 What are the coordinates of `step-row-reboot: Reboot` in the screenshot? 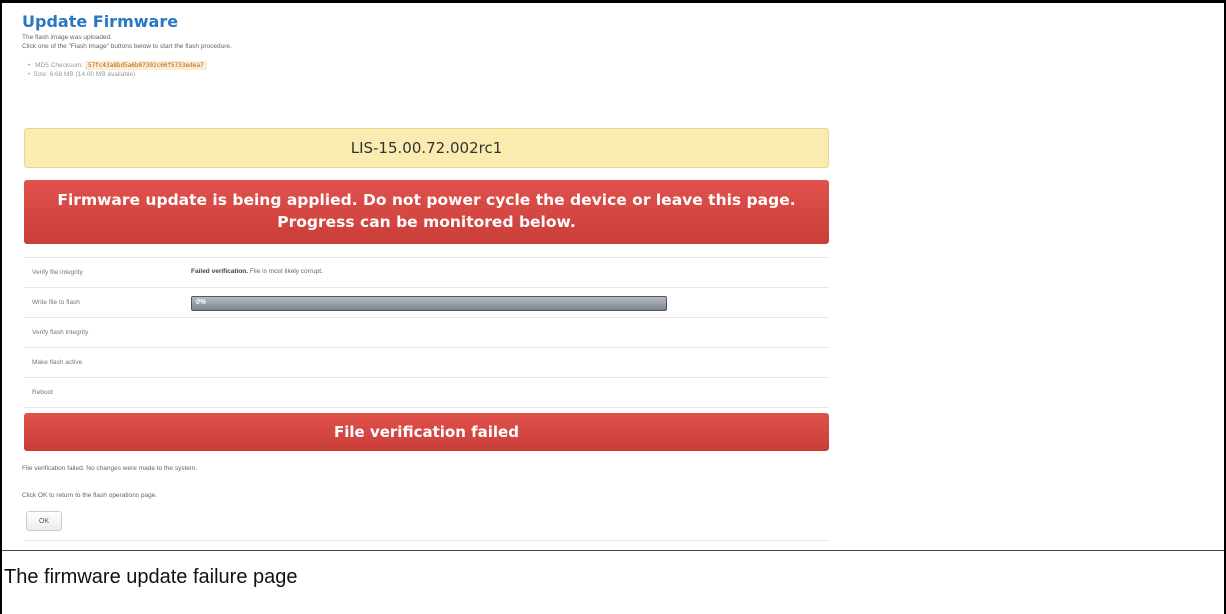 It's located at (426, 393).